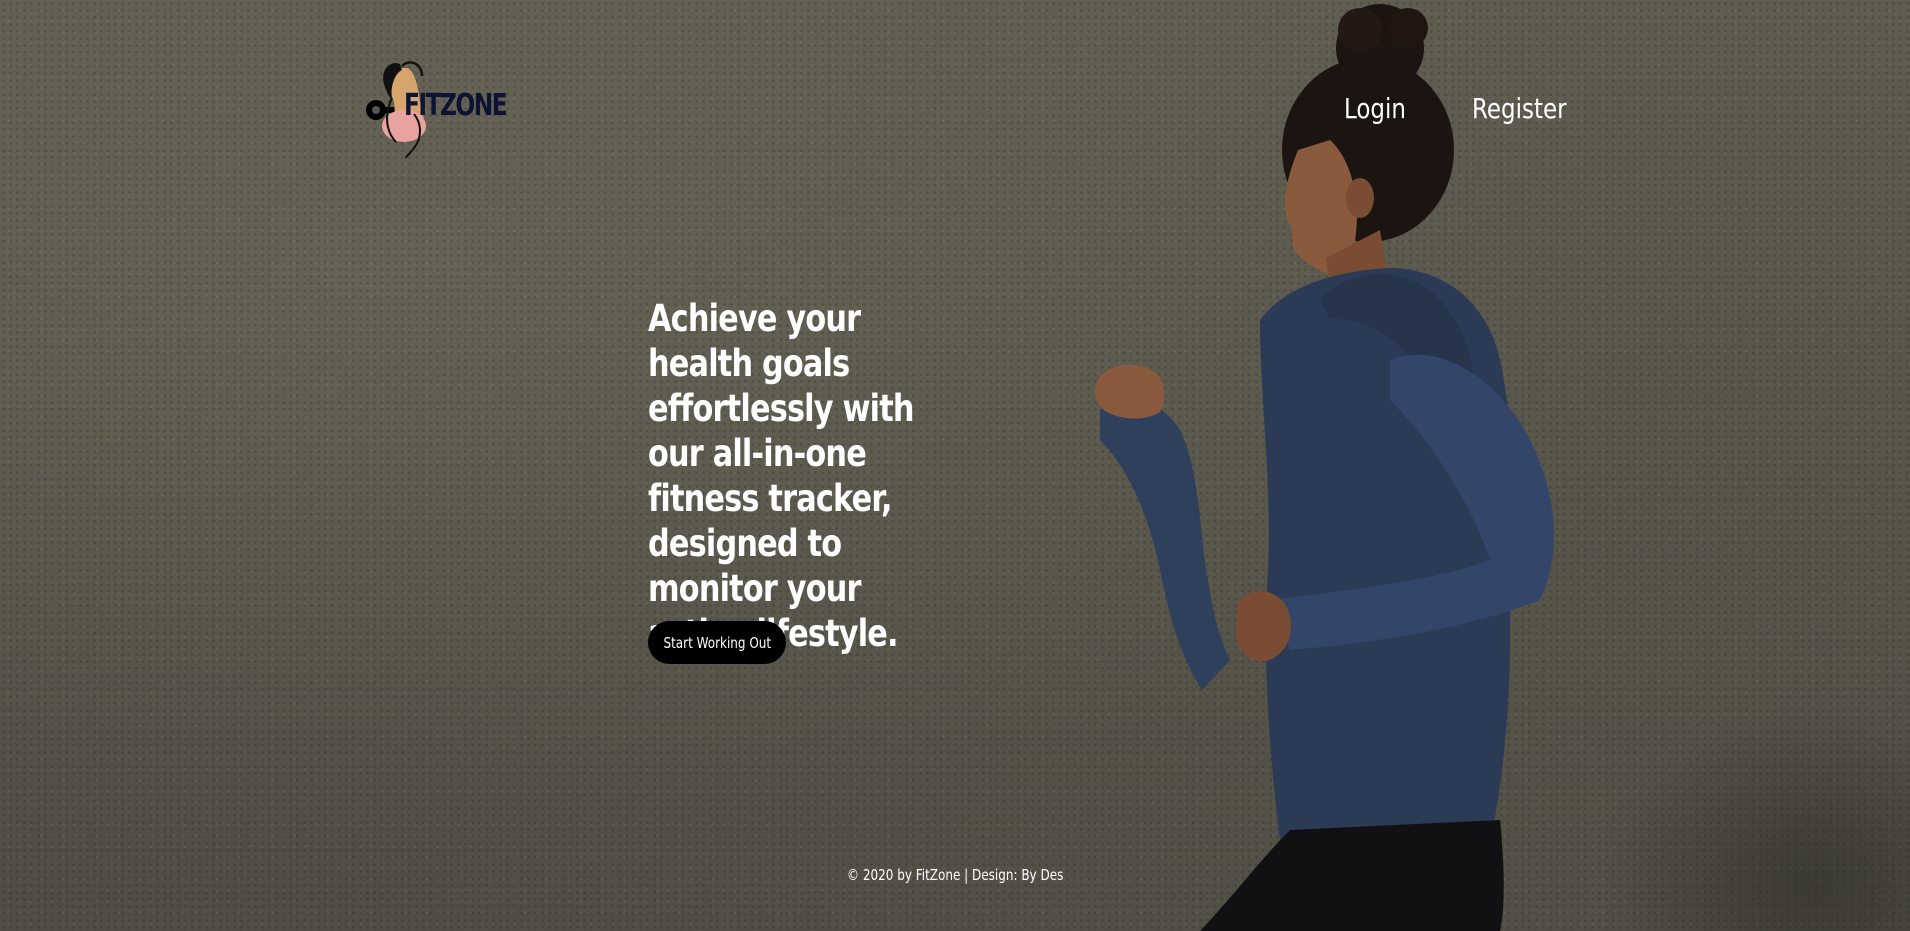 The width and height of the screenshot is (1910, 931). I want to click on login-link: Login, so click(1375, 108).